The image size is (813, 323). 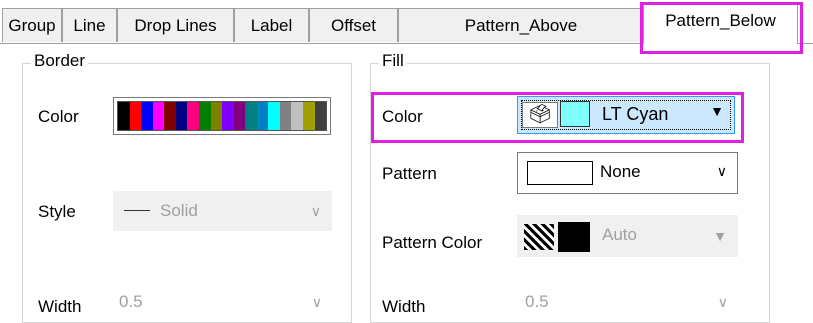 What do you see at coordinates (620, 171) in the screenshot?
I see `pattern-value: None` at bounding box center [620, 171].